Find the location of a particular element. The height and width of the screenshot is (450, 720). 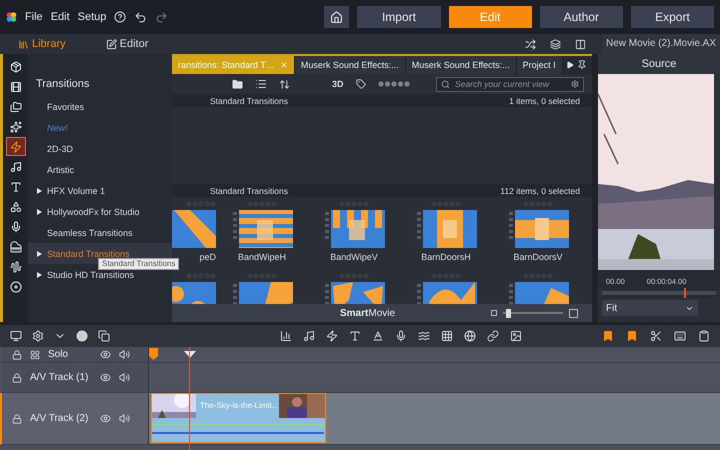

preview-title: Source is located at coordinates (659, 64).